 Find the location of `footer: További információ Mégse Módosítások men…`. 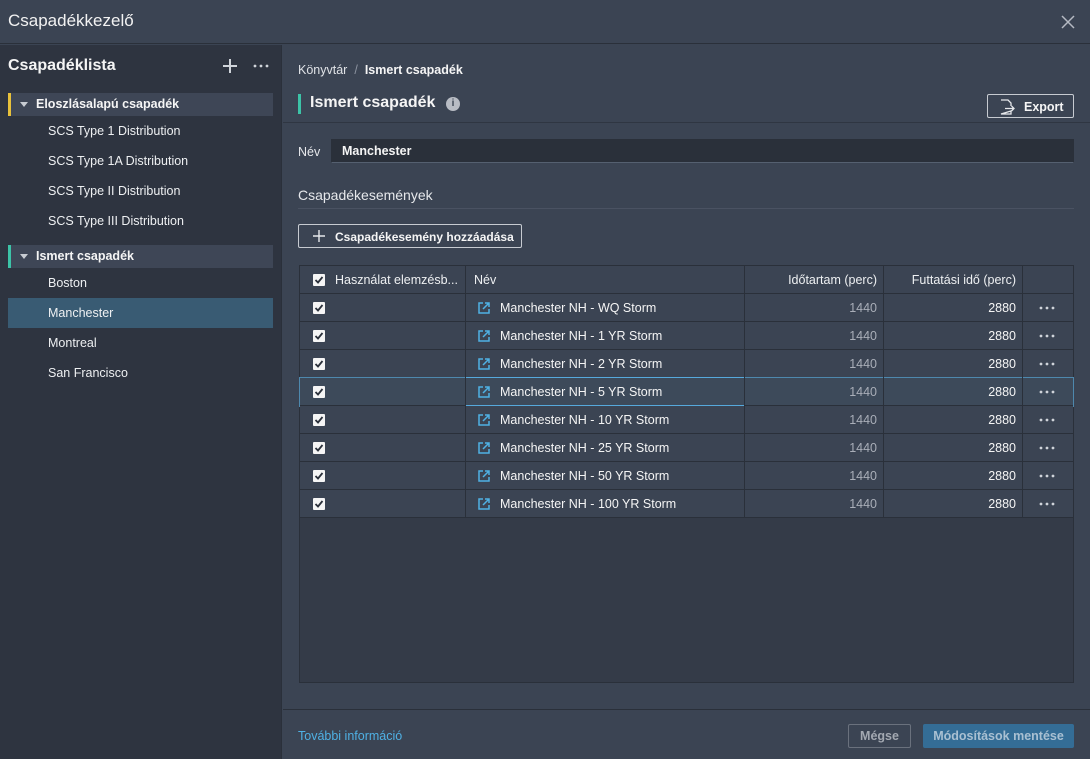

footer: További információ Mégse Módosítások men… is located at coordinates (686, 734).